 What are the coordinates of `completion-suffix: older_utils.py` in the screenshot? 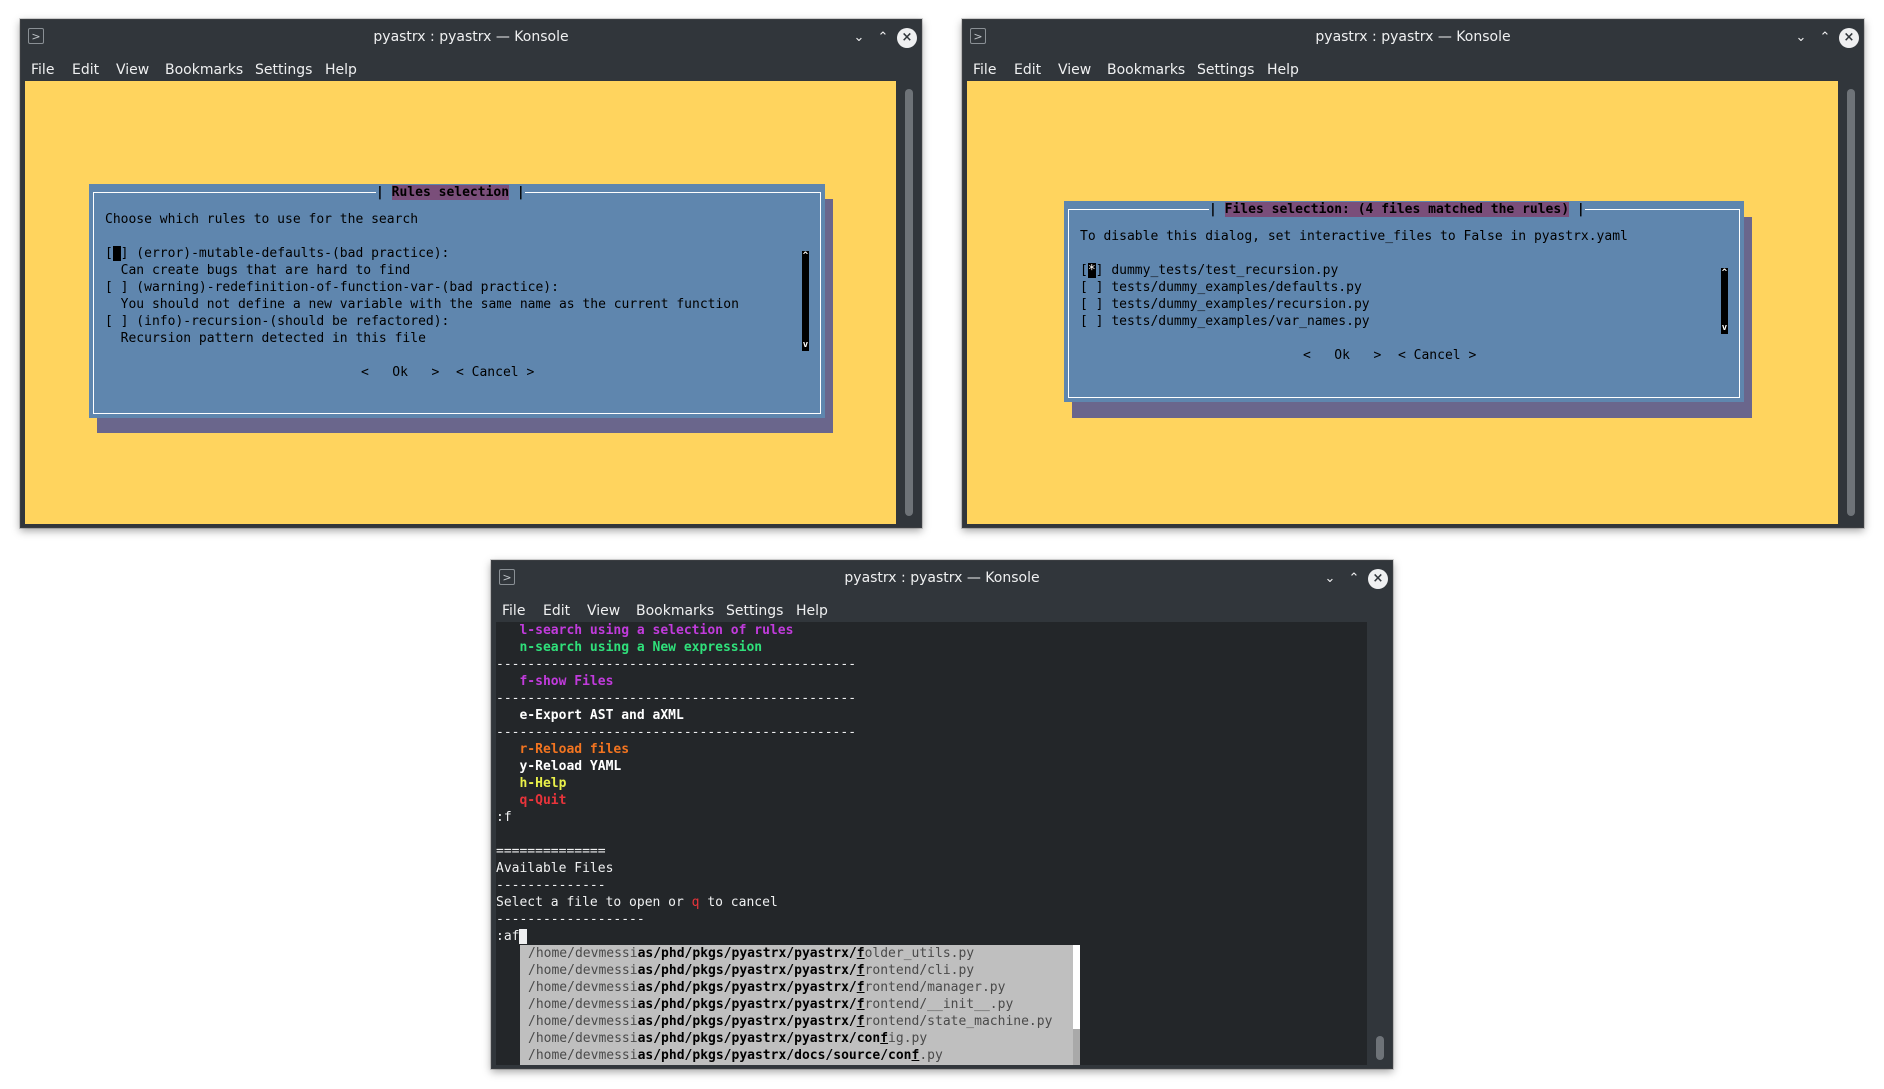 It's located at (919, 953).